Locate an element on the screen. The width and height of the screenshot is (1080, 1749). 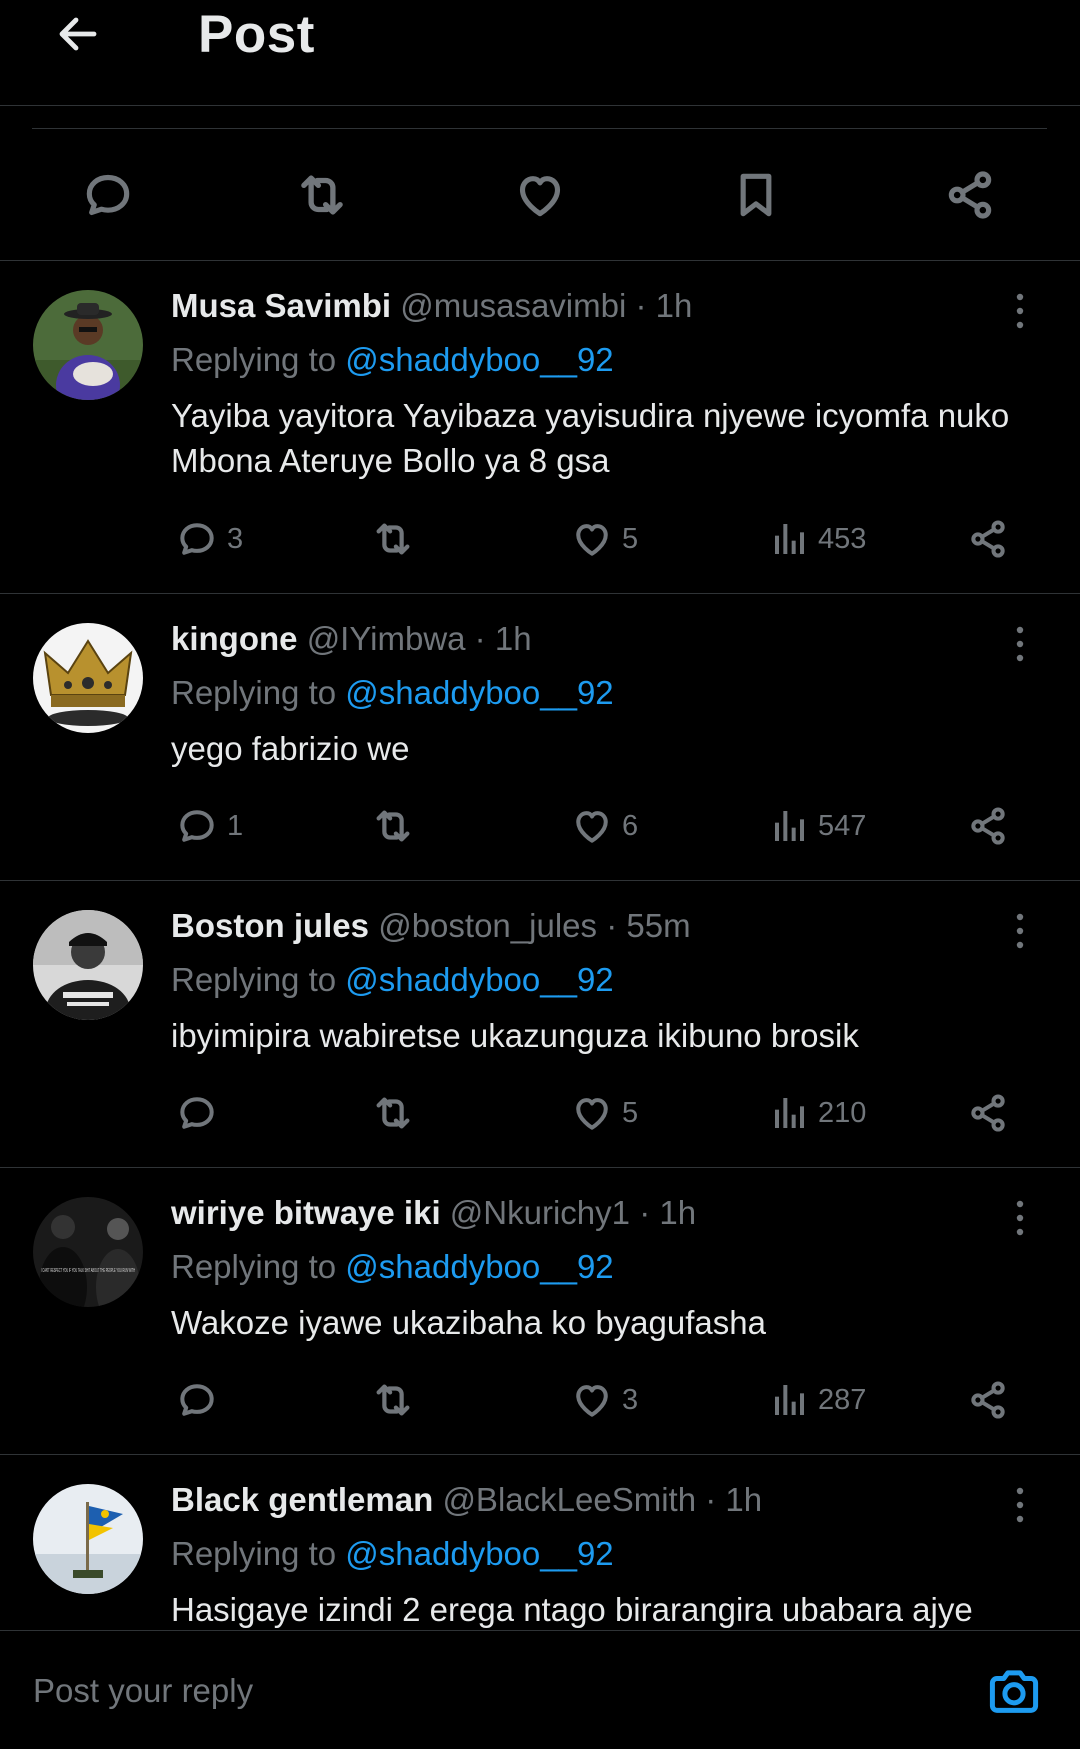
reply-text: yego fabrizio we is located at coordinates (290, 748).